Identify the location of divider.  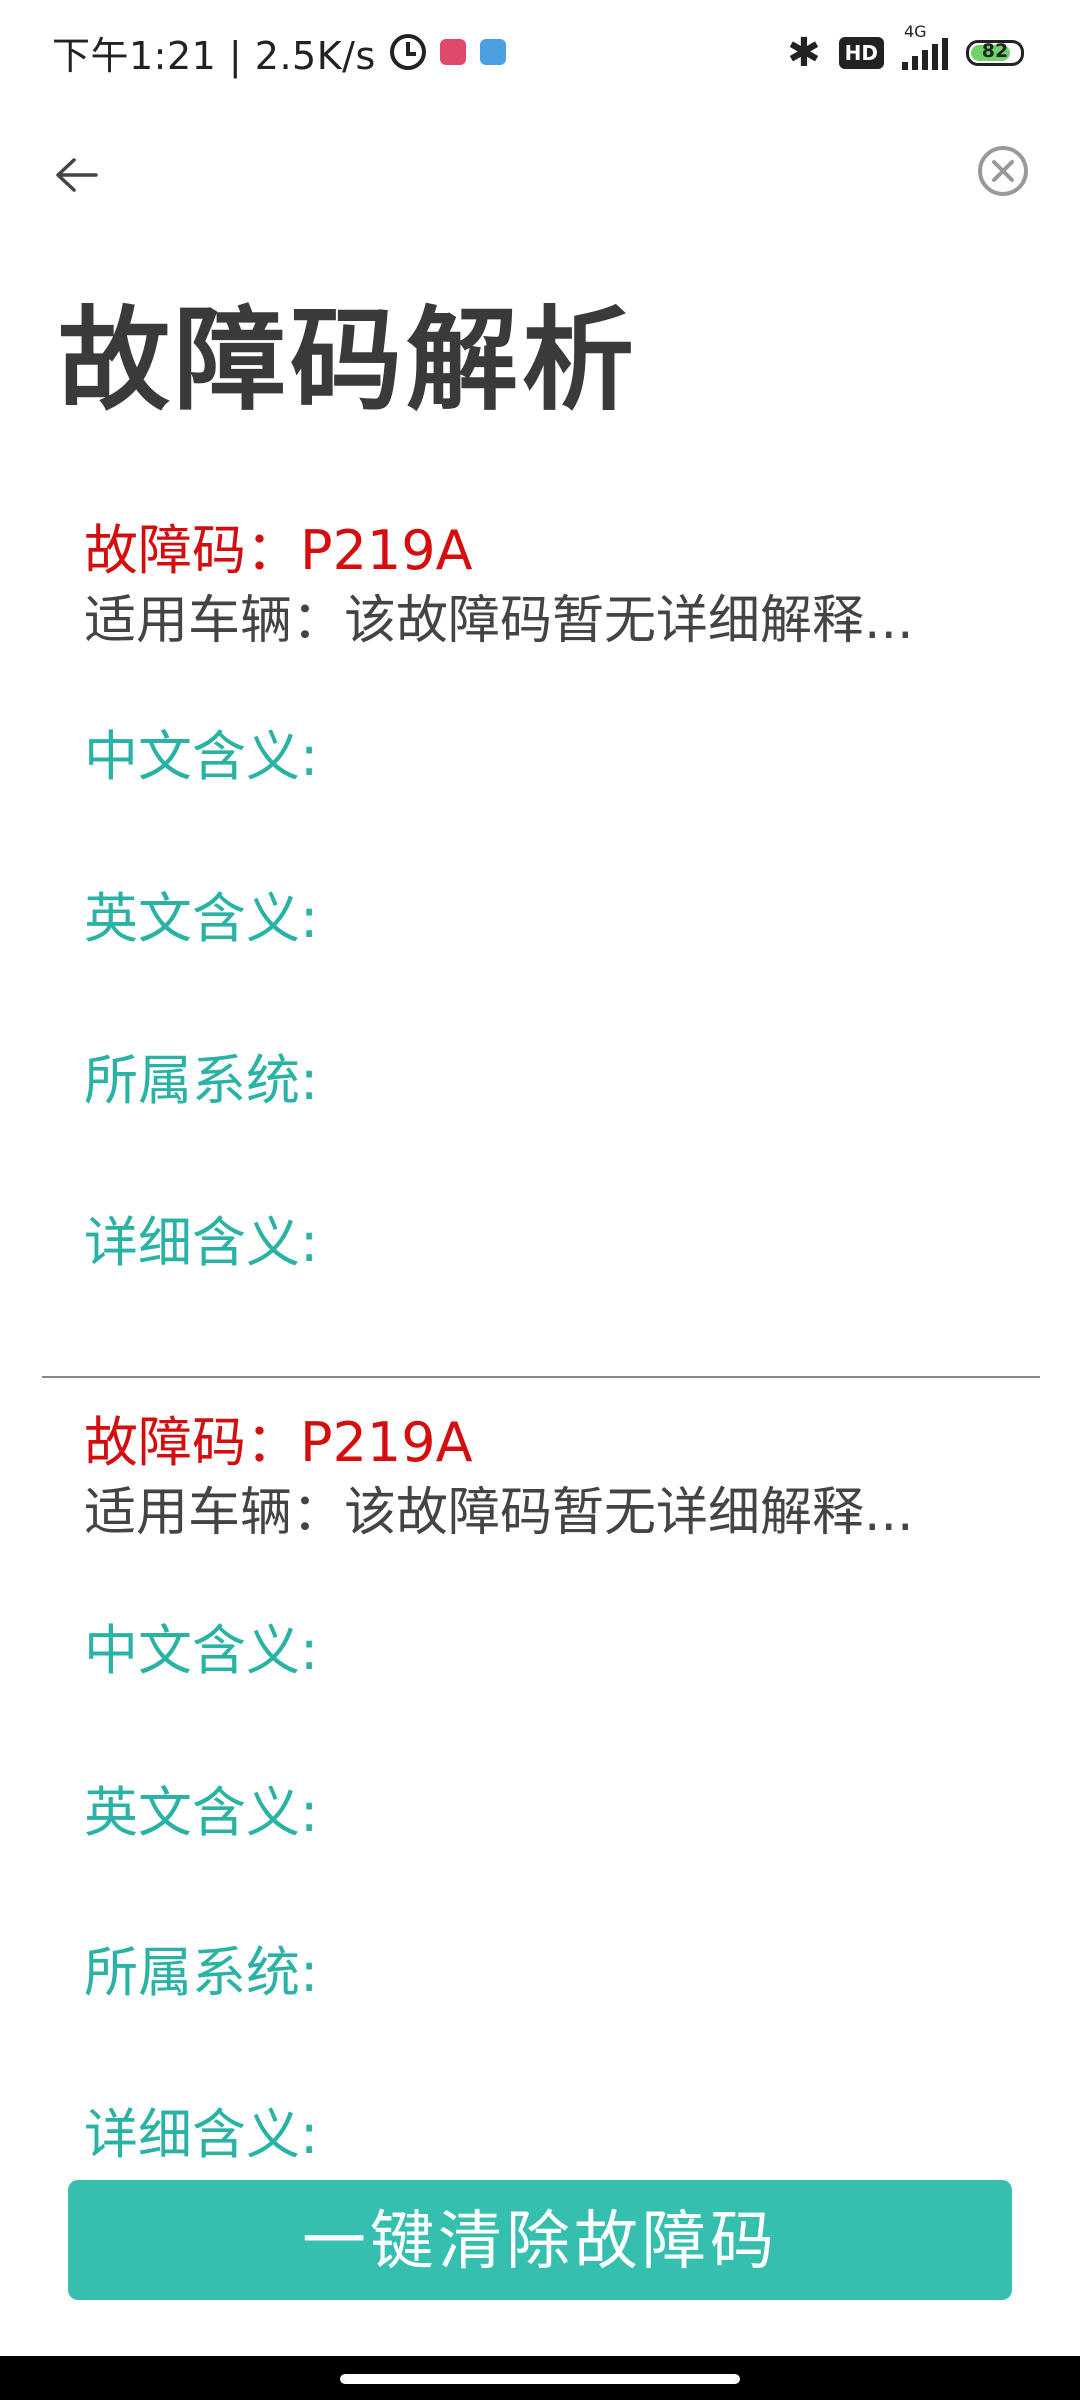
(541, 1377).